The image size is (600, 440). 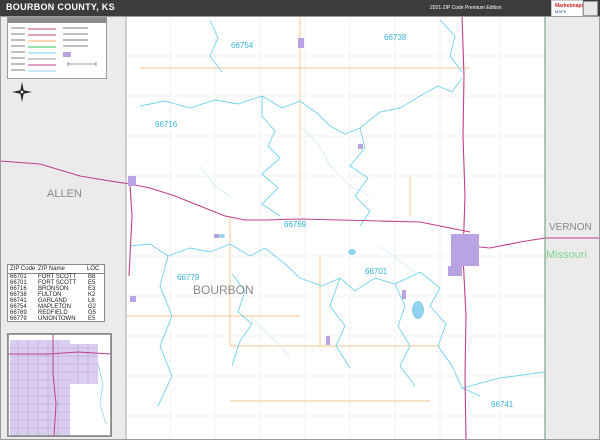 I want to click on table-cell: UNIONTOWN, so click(x=57, y=319).